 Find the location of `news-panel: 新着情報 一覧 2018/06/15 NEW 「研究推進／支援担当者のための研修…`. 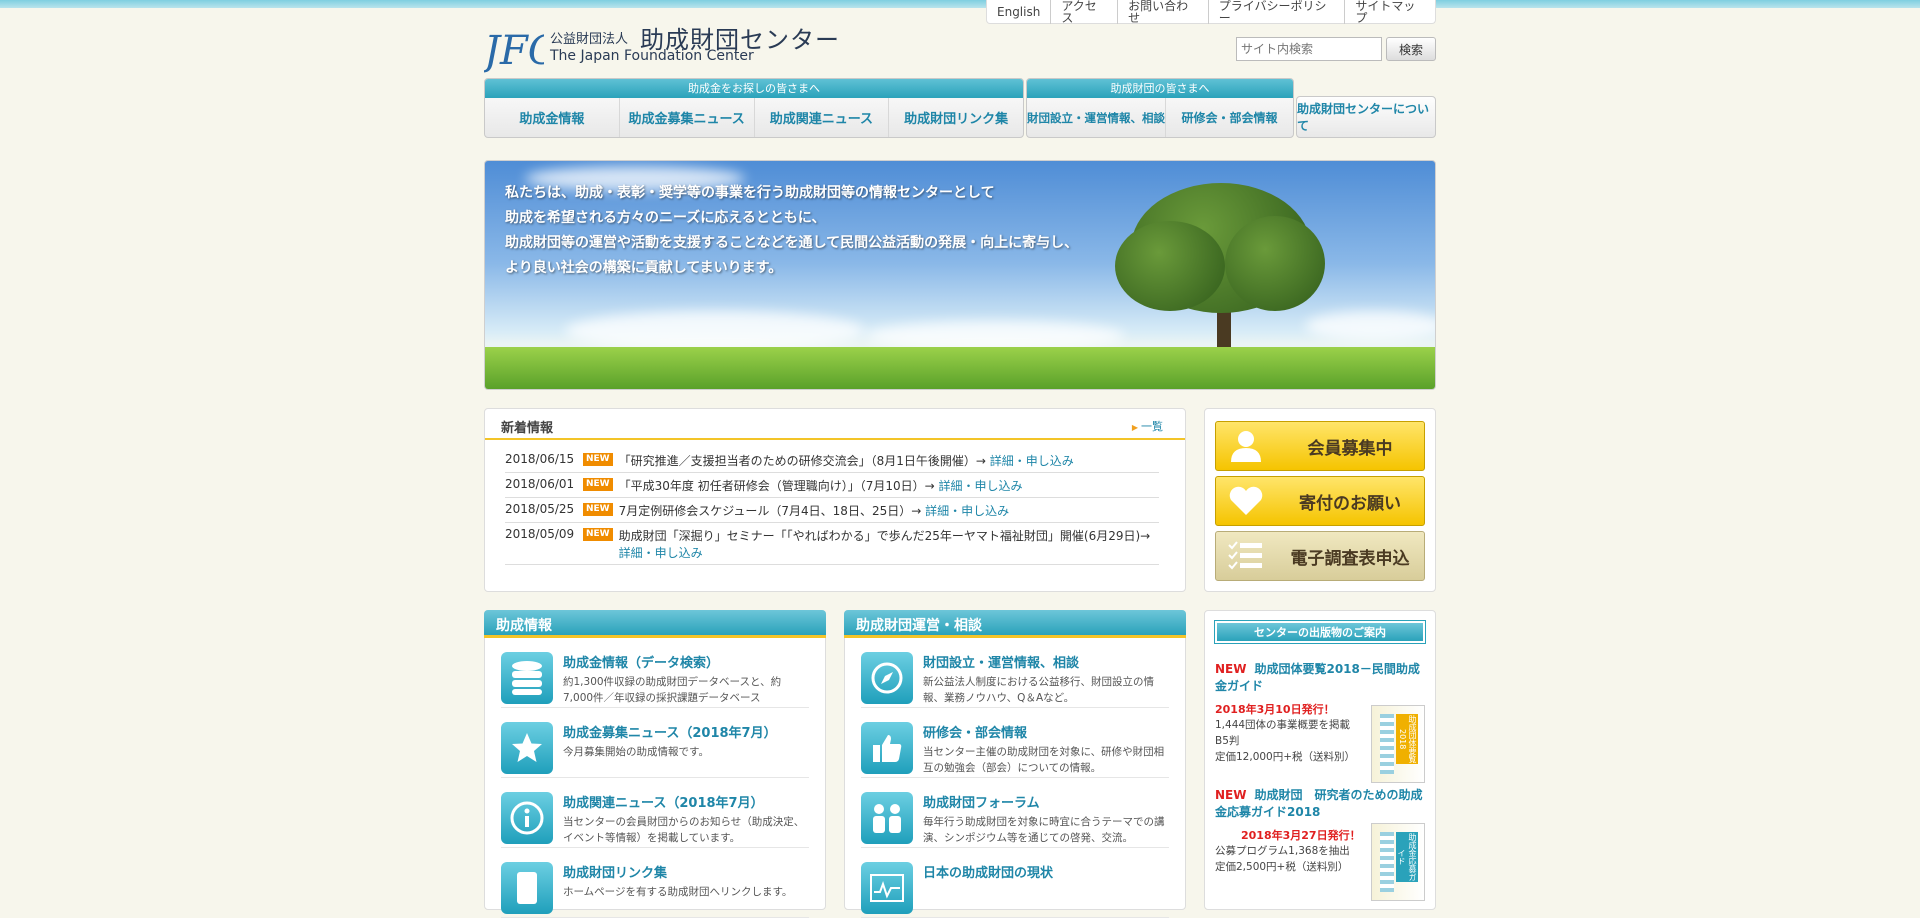

news-panel: 新着情報 一覧 2018/06/15 NEW 「研究推進／支援担当者のための研修… is located at coordinates (835, 500).